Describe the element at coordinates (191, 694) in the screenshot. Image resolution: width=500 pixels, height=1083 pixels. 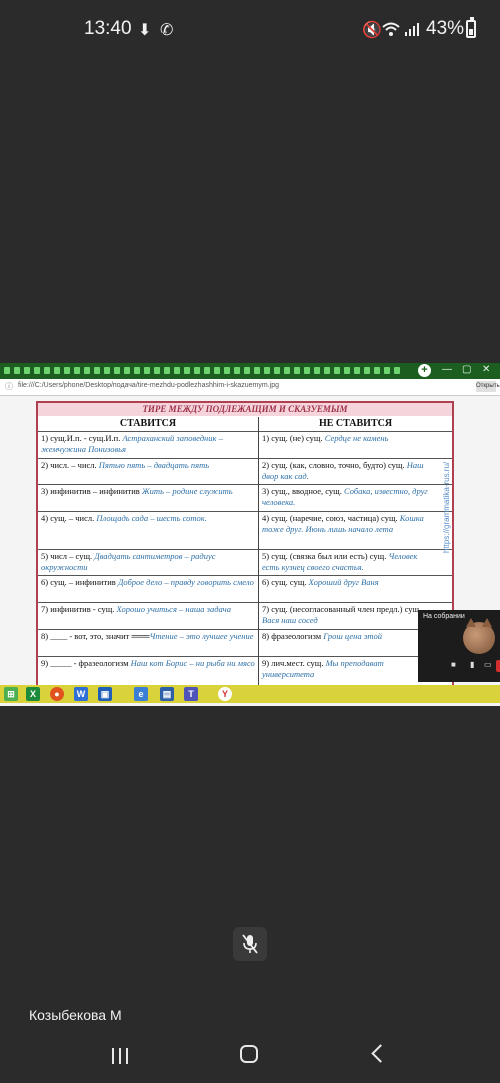
I see `teams-icon: T` at that location.